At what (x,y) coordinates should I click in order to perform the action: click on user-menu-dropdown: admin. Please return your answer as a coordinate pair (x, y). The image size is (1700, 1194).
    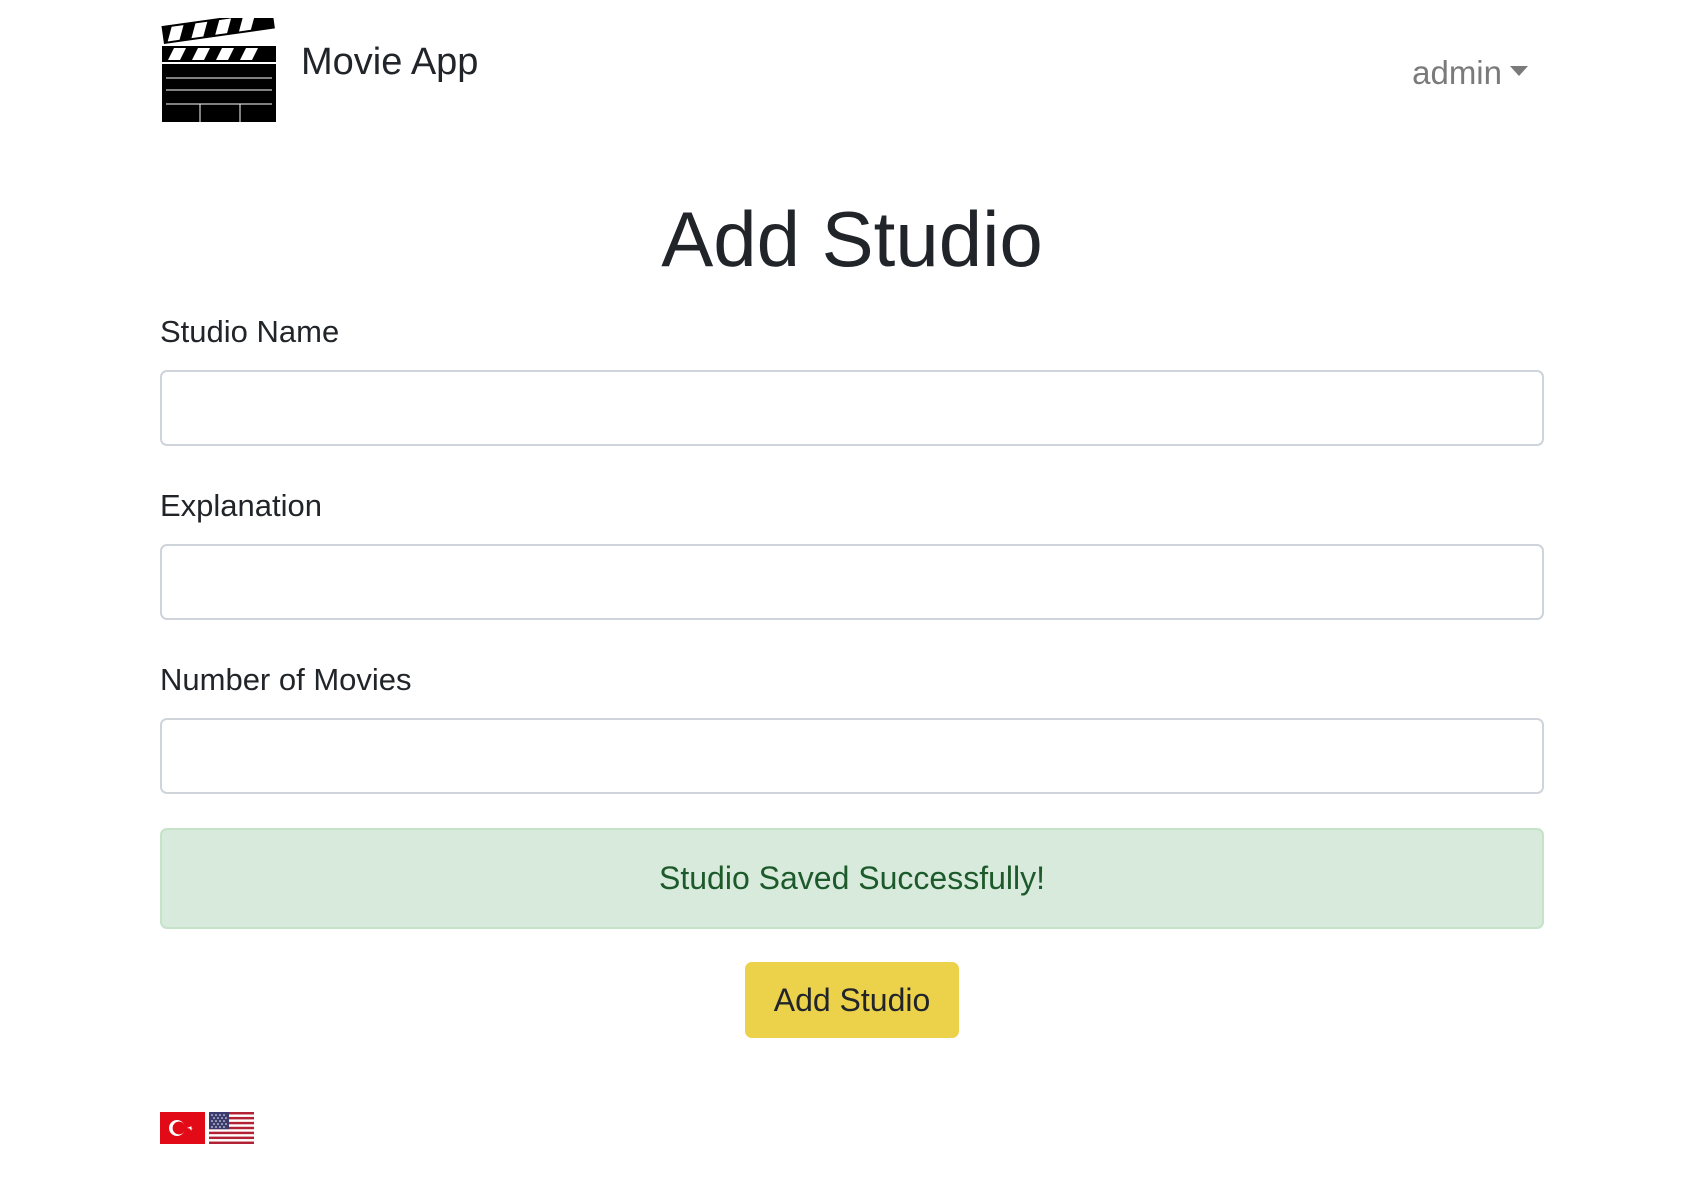
    Looking at the image, I should click on (1470, 73).